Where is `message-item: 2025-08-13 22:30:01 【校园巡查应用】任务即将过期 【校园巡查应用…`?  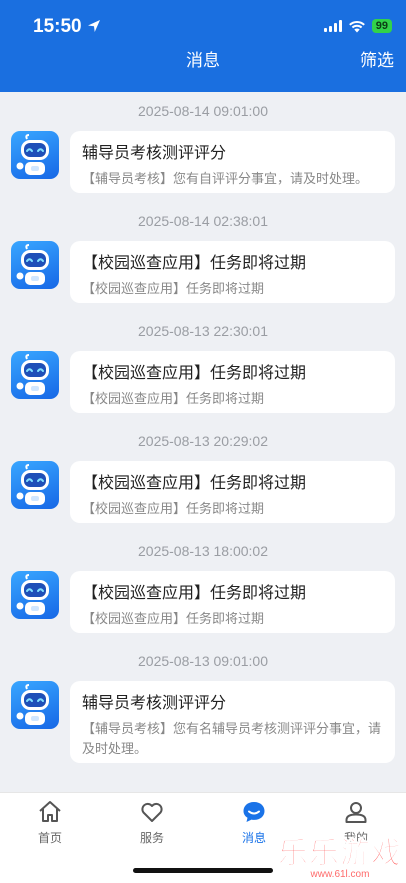 message-item: 2025-08-13 22:30:01 【校园巡查应用】任务即将过期 【校园巡查应用… is located at coordinates (203, 367).